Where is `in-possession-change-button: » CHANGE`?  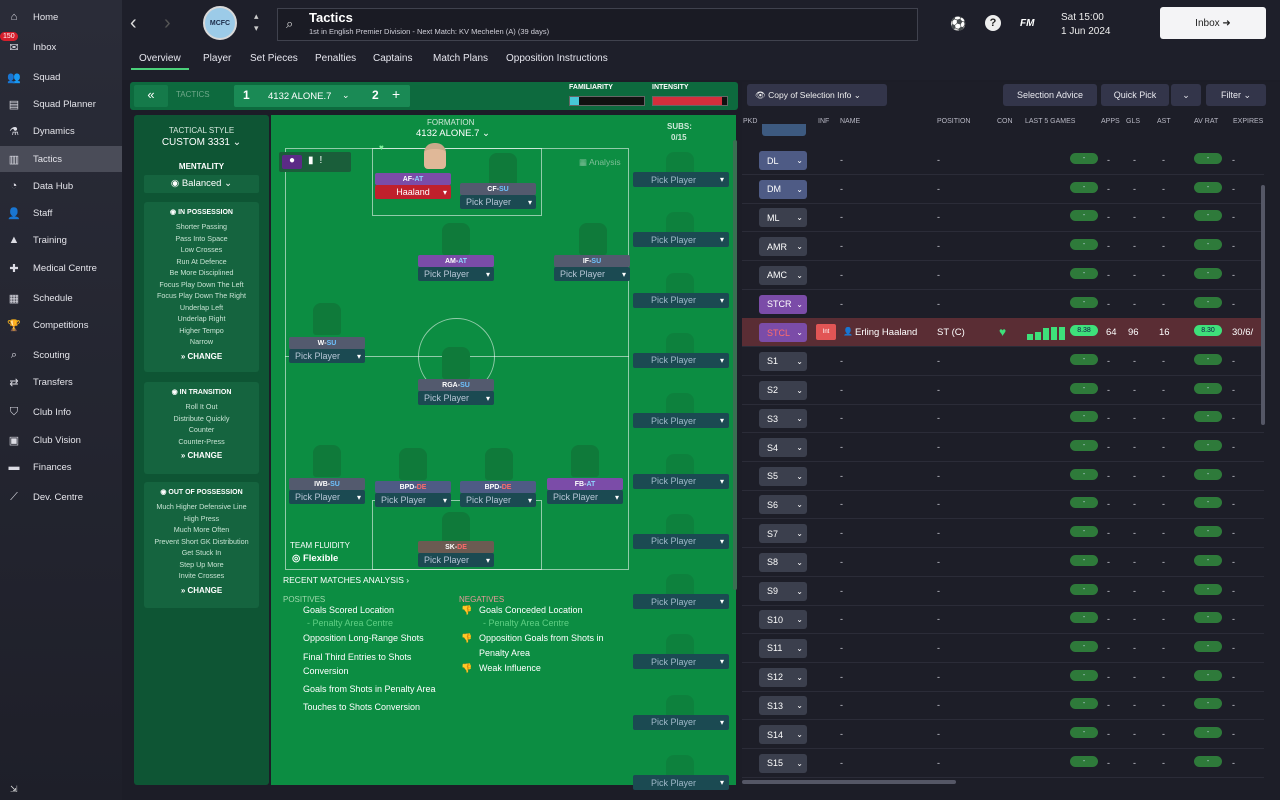
in-possession-change-button: » CHANGE is located at coordinates (201, 356).